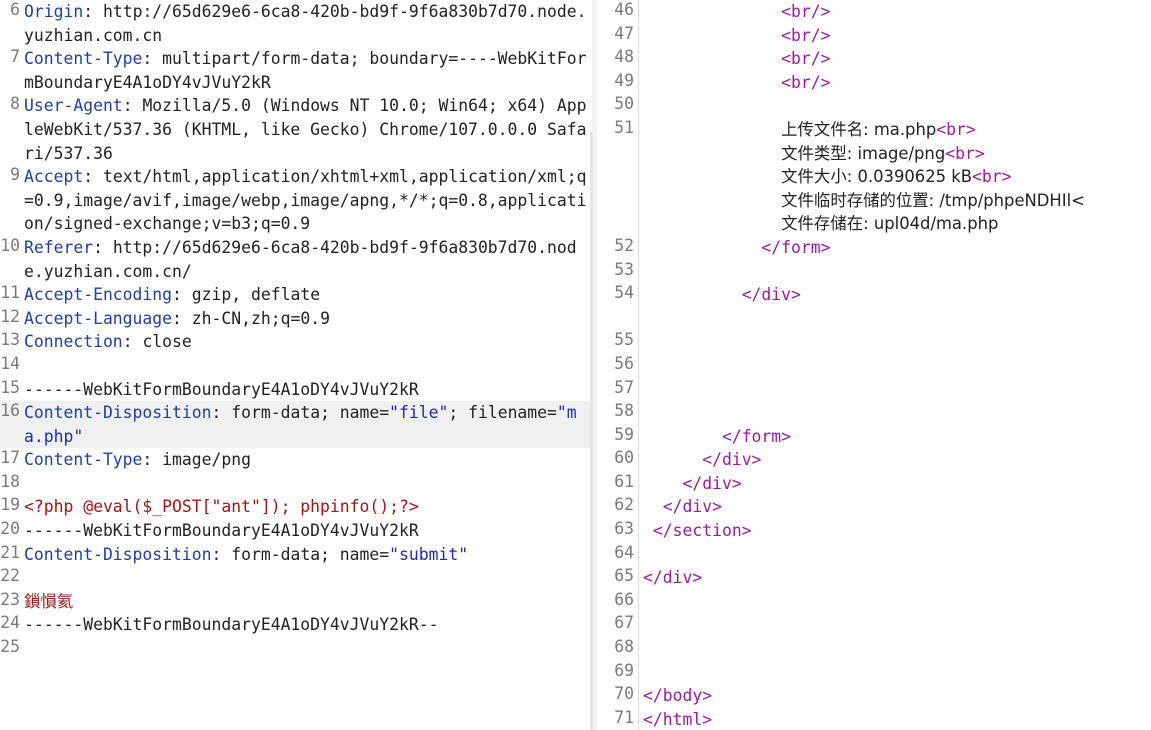  What do you see at coordinates (296, 578) in the screenshot?
I see `request-line: 22` at bounding box center [296, 578].